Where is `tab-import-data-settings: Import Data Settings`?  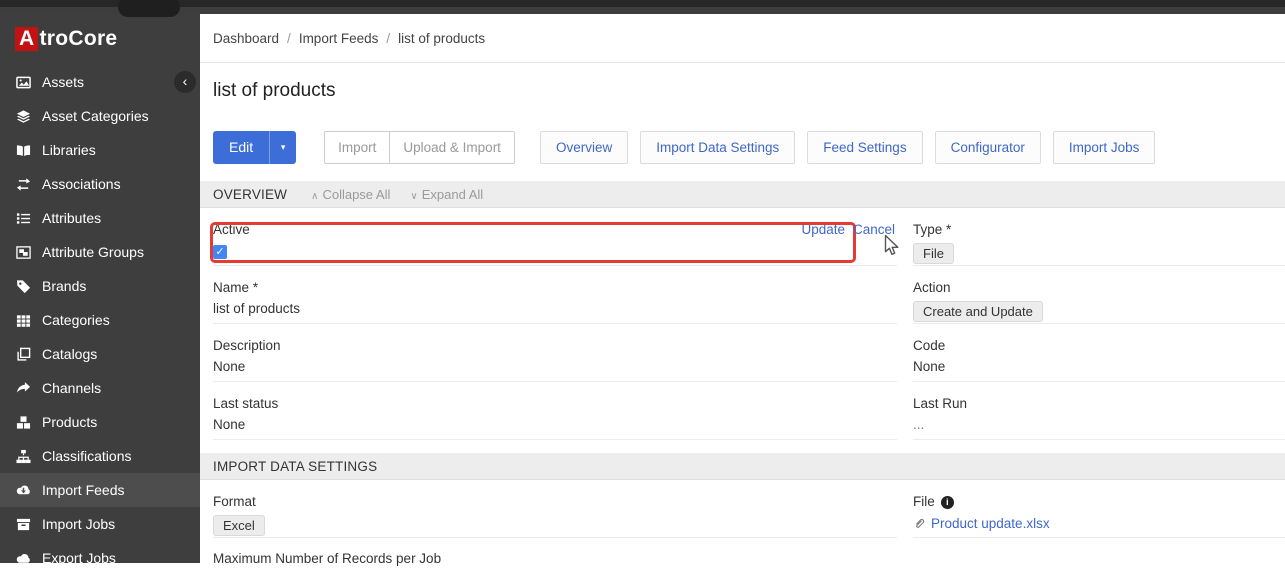
tab-import-data-settings: Import Data Settings is located at coordinates (718, 147).